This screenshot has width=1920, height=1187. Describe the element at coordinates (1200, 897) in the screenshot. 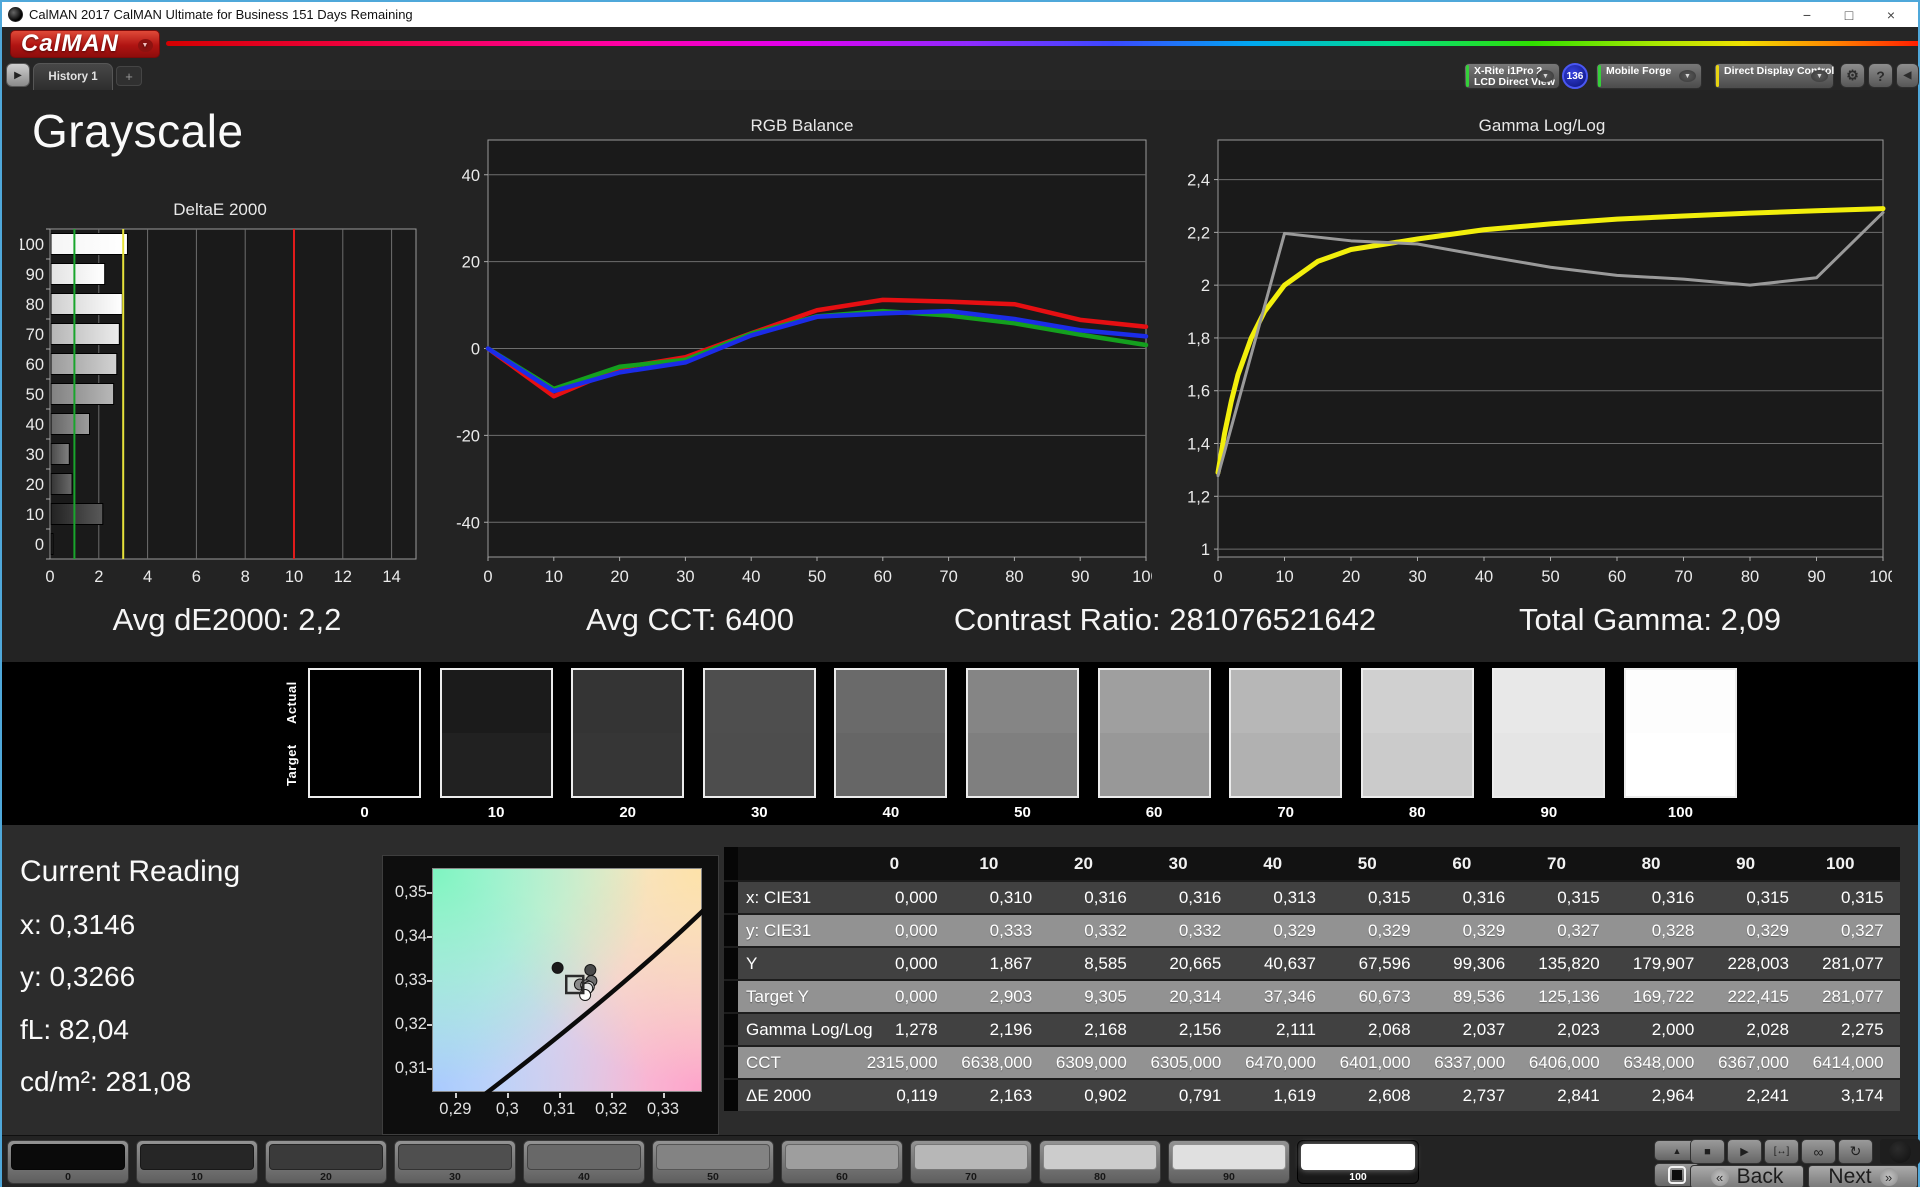

I see `table-cell: 0,316` at that location.